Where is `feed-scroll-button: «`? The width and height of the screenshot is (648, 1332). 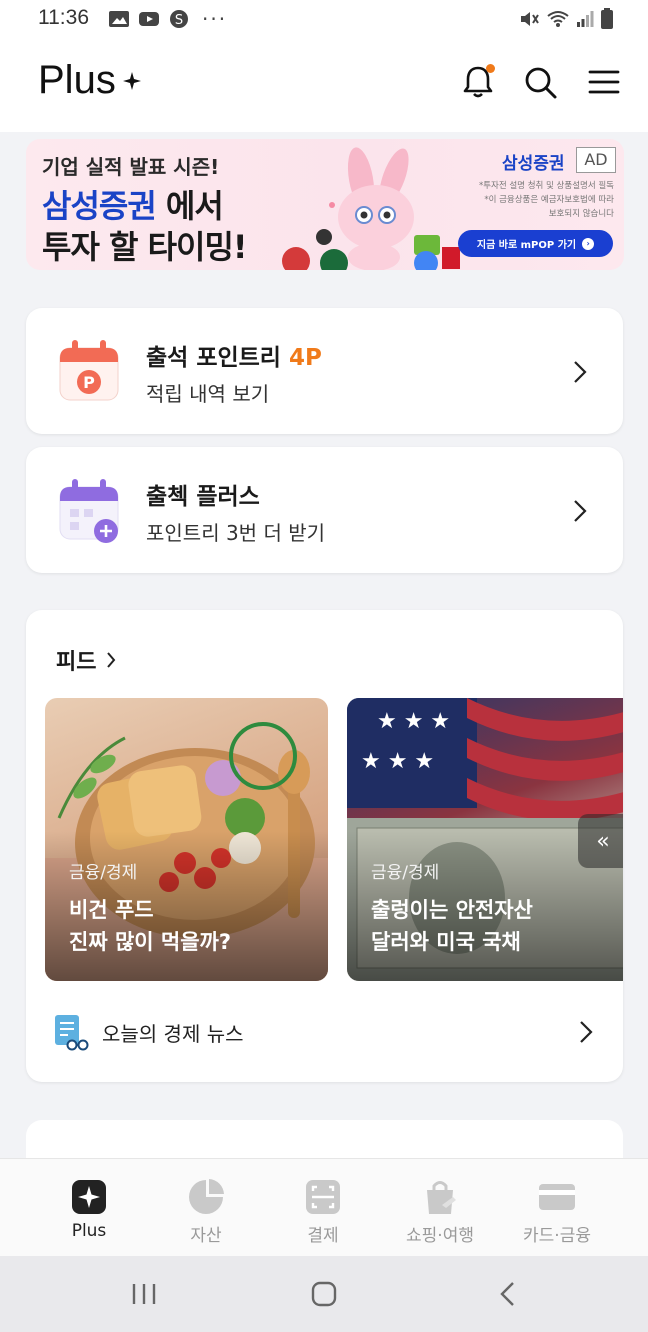
feed-scroll-button: « is located at coordinates (600, 841).